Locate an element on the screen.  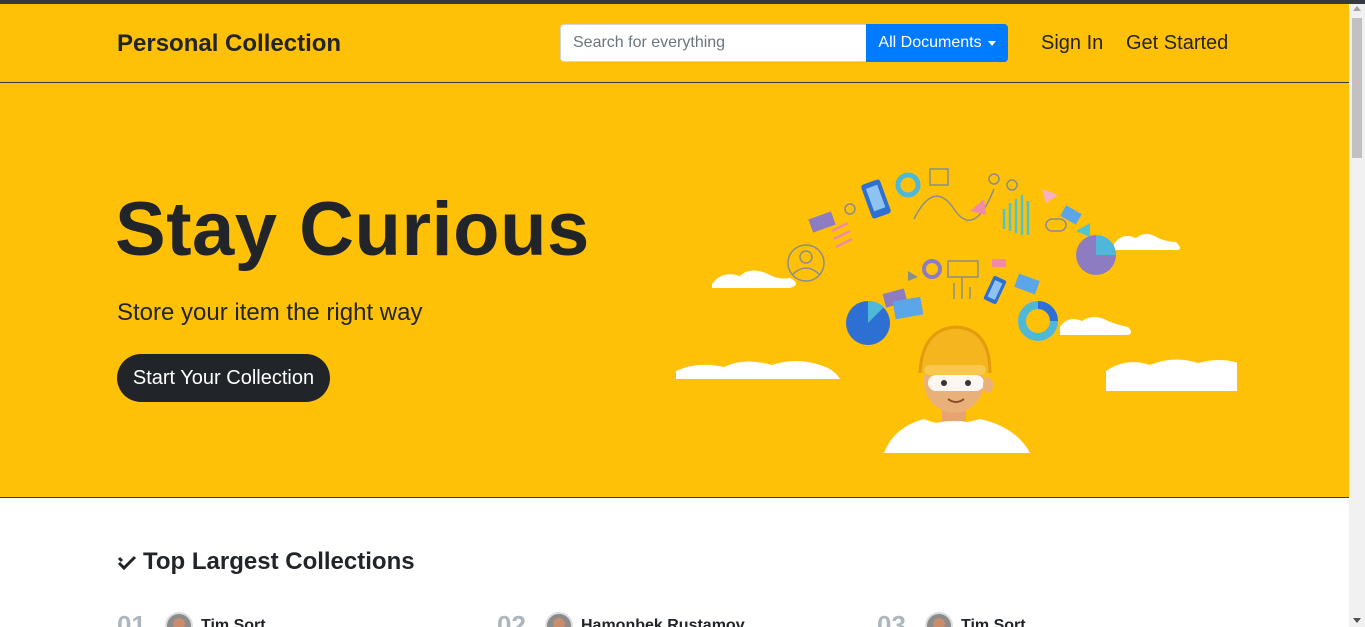
documents-dropdown-label: All Documents is located at coordinates (930, 42).